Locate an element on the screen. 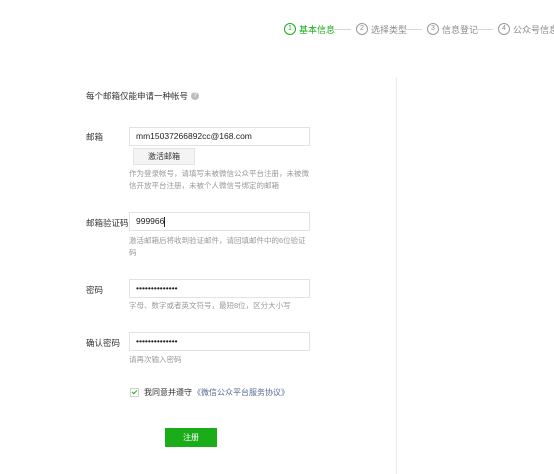  code-input: 999966 is located at coordinates (219, 221).